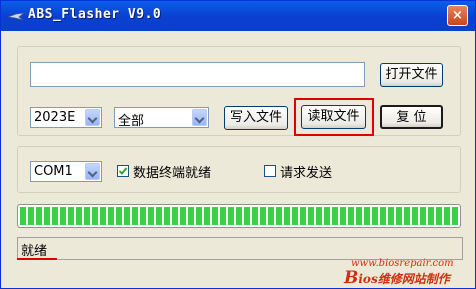  I want to click on chip-model-value: 2023E, so click(55, 117).